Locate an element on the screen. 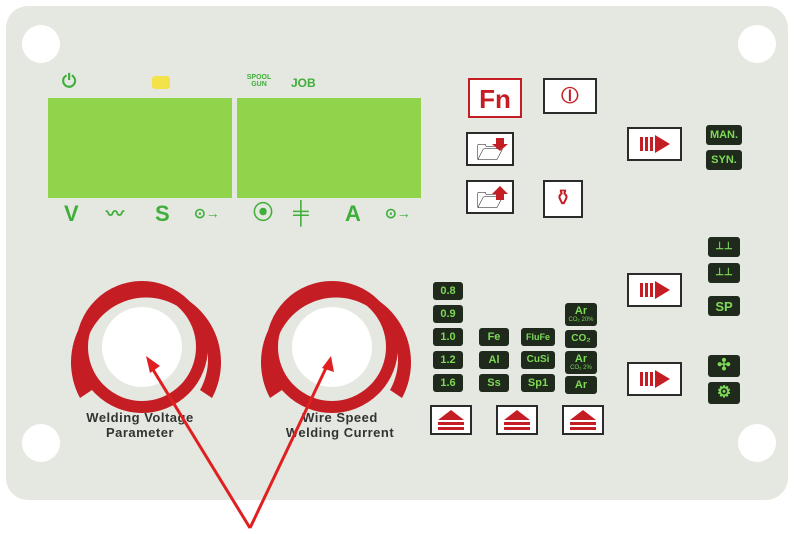  voltage-knob-icon: ⊙→ is located at coordinates (207, 213).